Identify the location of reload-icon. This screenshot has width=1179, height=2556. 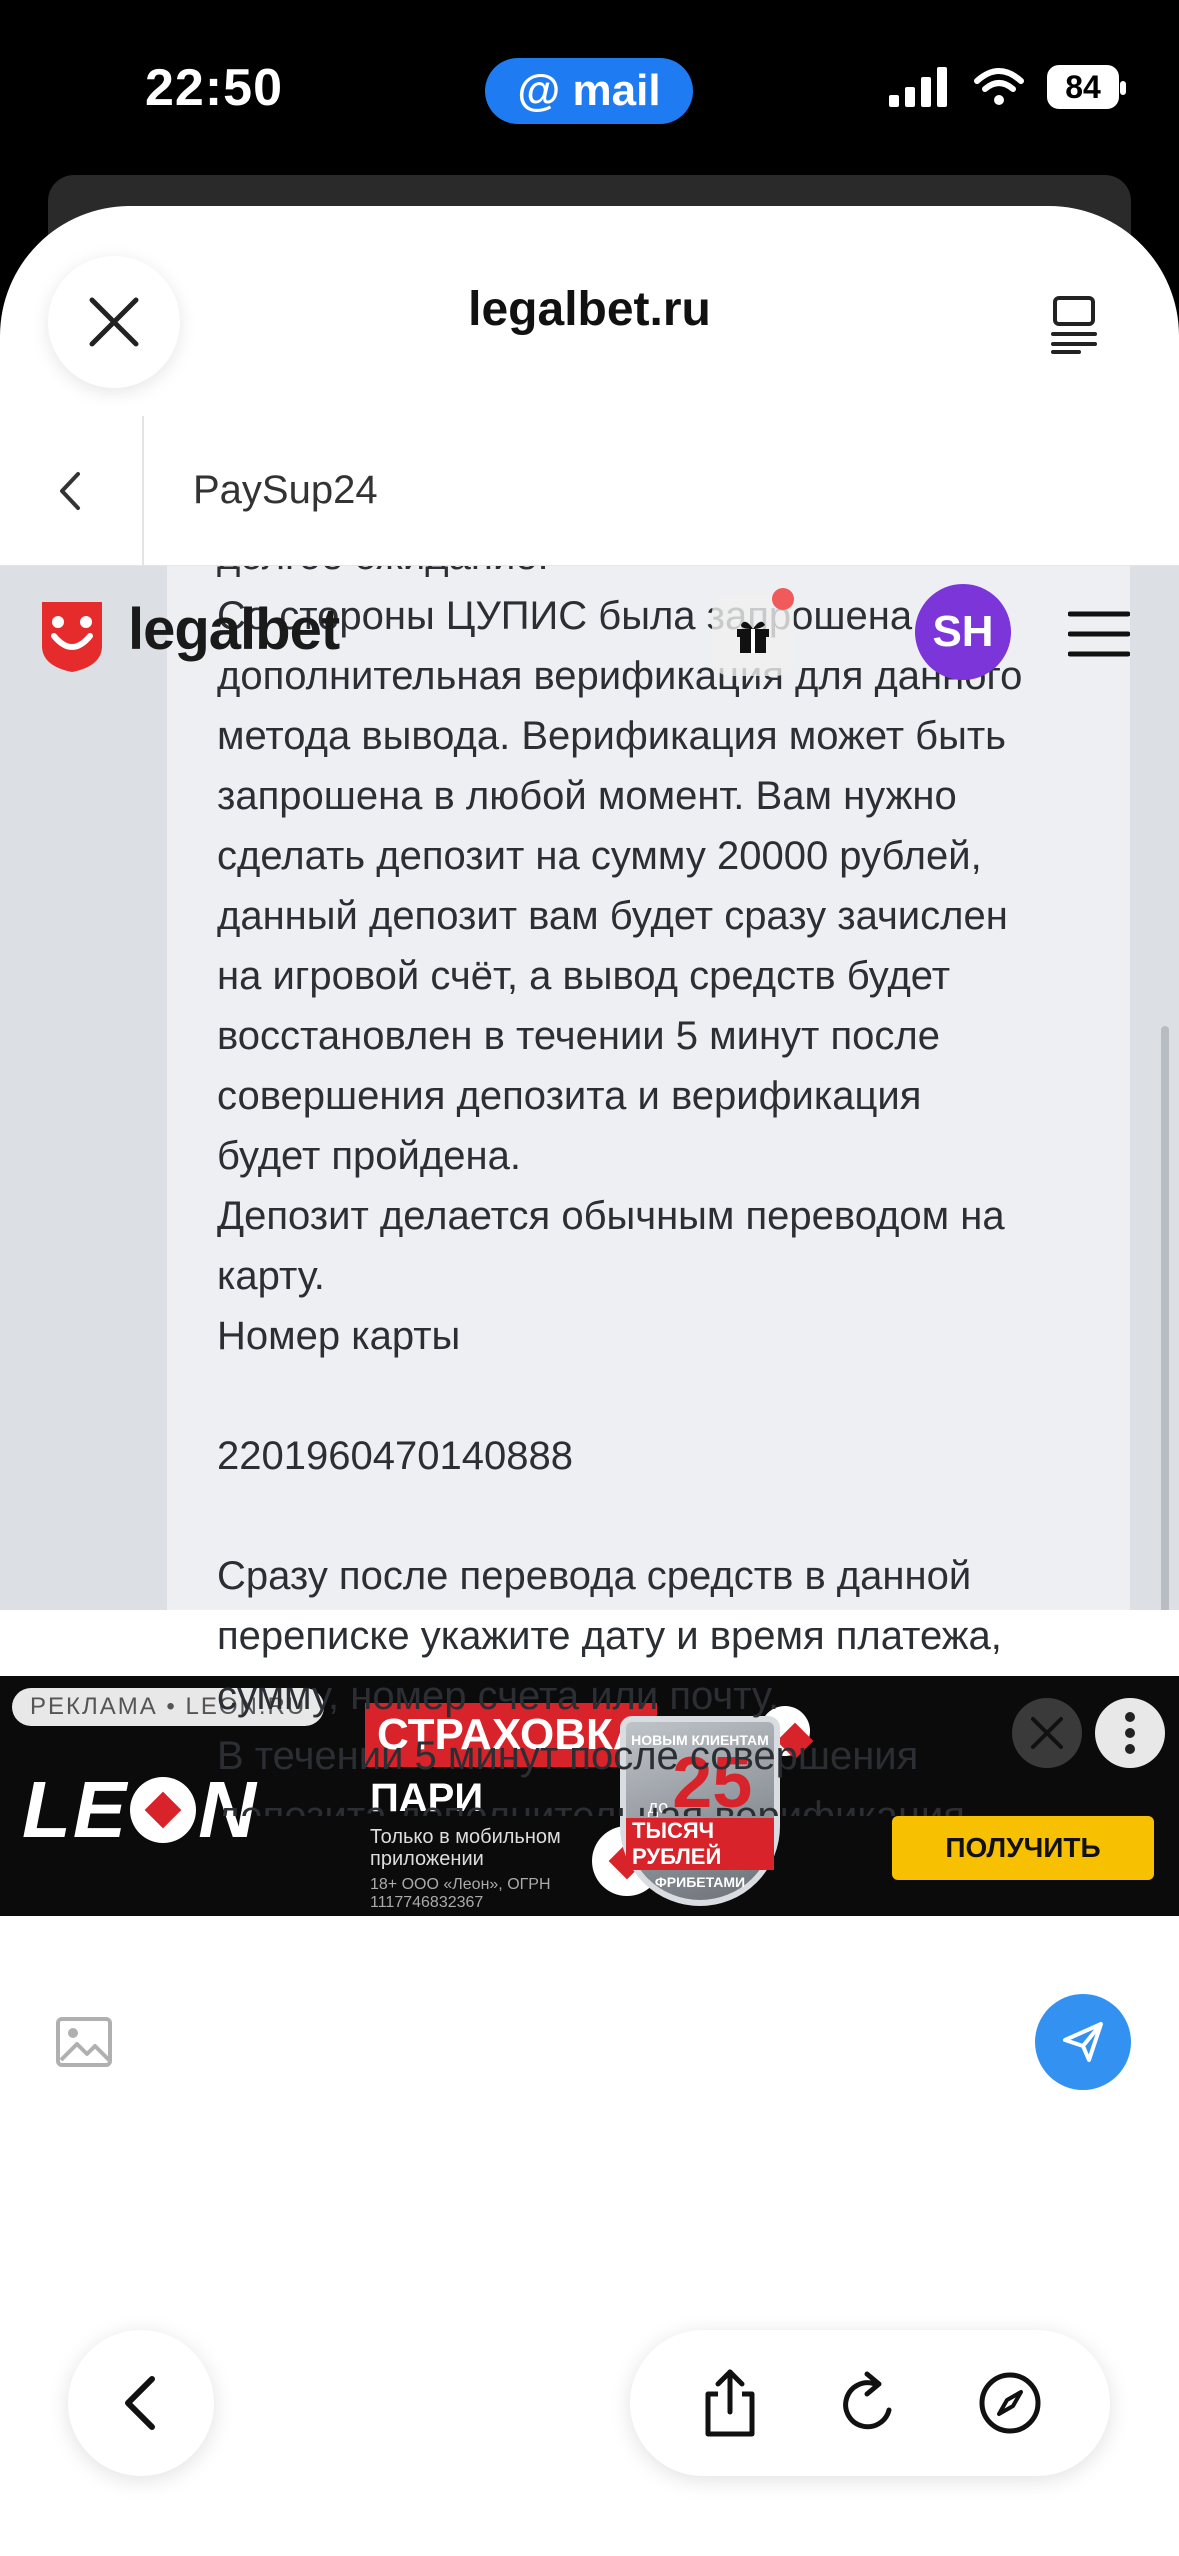
(867, 2400).